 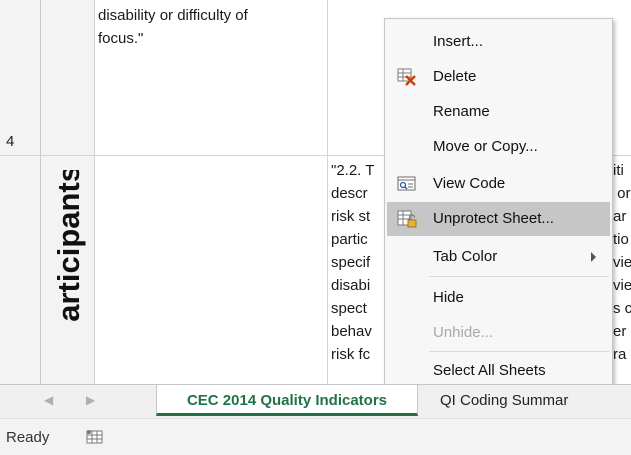 I want to click on menu-item-hide: Hide, so click(x=498, y=298).